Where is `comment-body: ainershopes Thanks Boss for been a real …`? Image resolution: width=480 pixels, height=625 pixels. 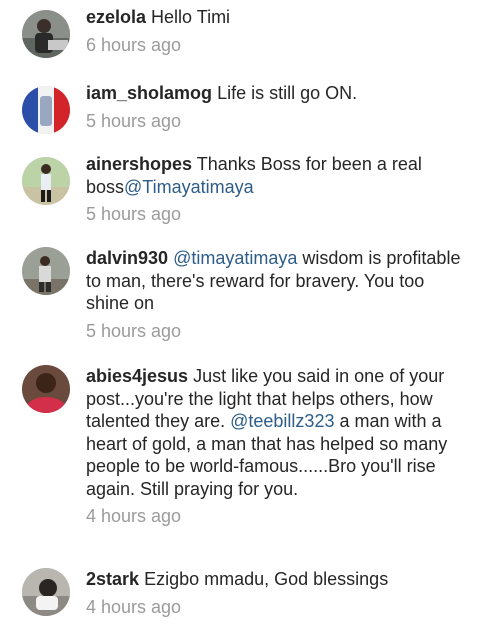
comment-body: ainershopes Thanks Boss for been a real … is located at coordinates (277, 175).